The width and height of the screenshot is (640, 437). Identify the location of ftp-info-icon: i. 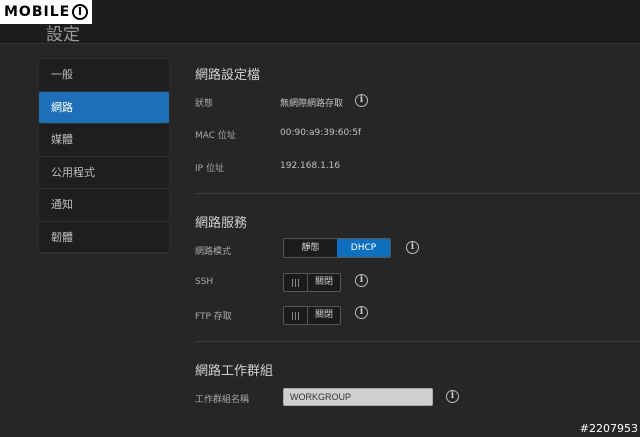
(361, 312).